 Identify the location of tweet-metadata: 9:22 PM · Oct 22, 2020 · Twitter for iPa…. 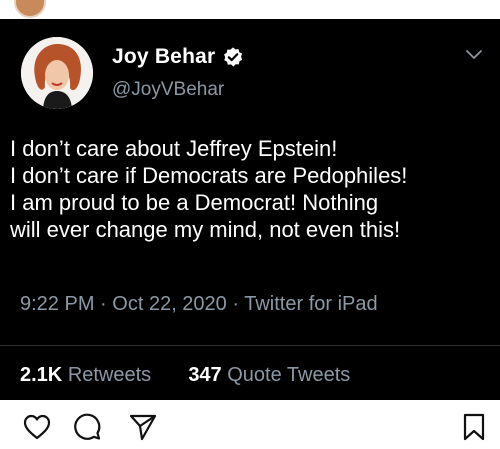
(199, 304).